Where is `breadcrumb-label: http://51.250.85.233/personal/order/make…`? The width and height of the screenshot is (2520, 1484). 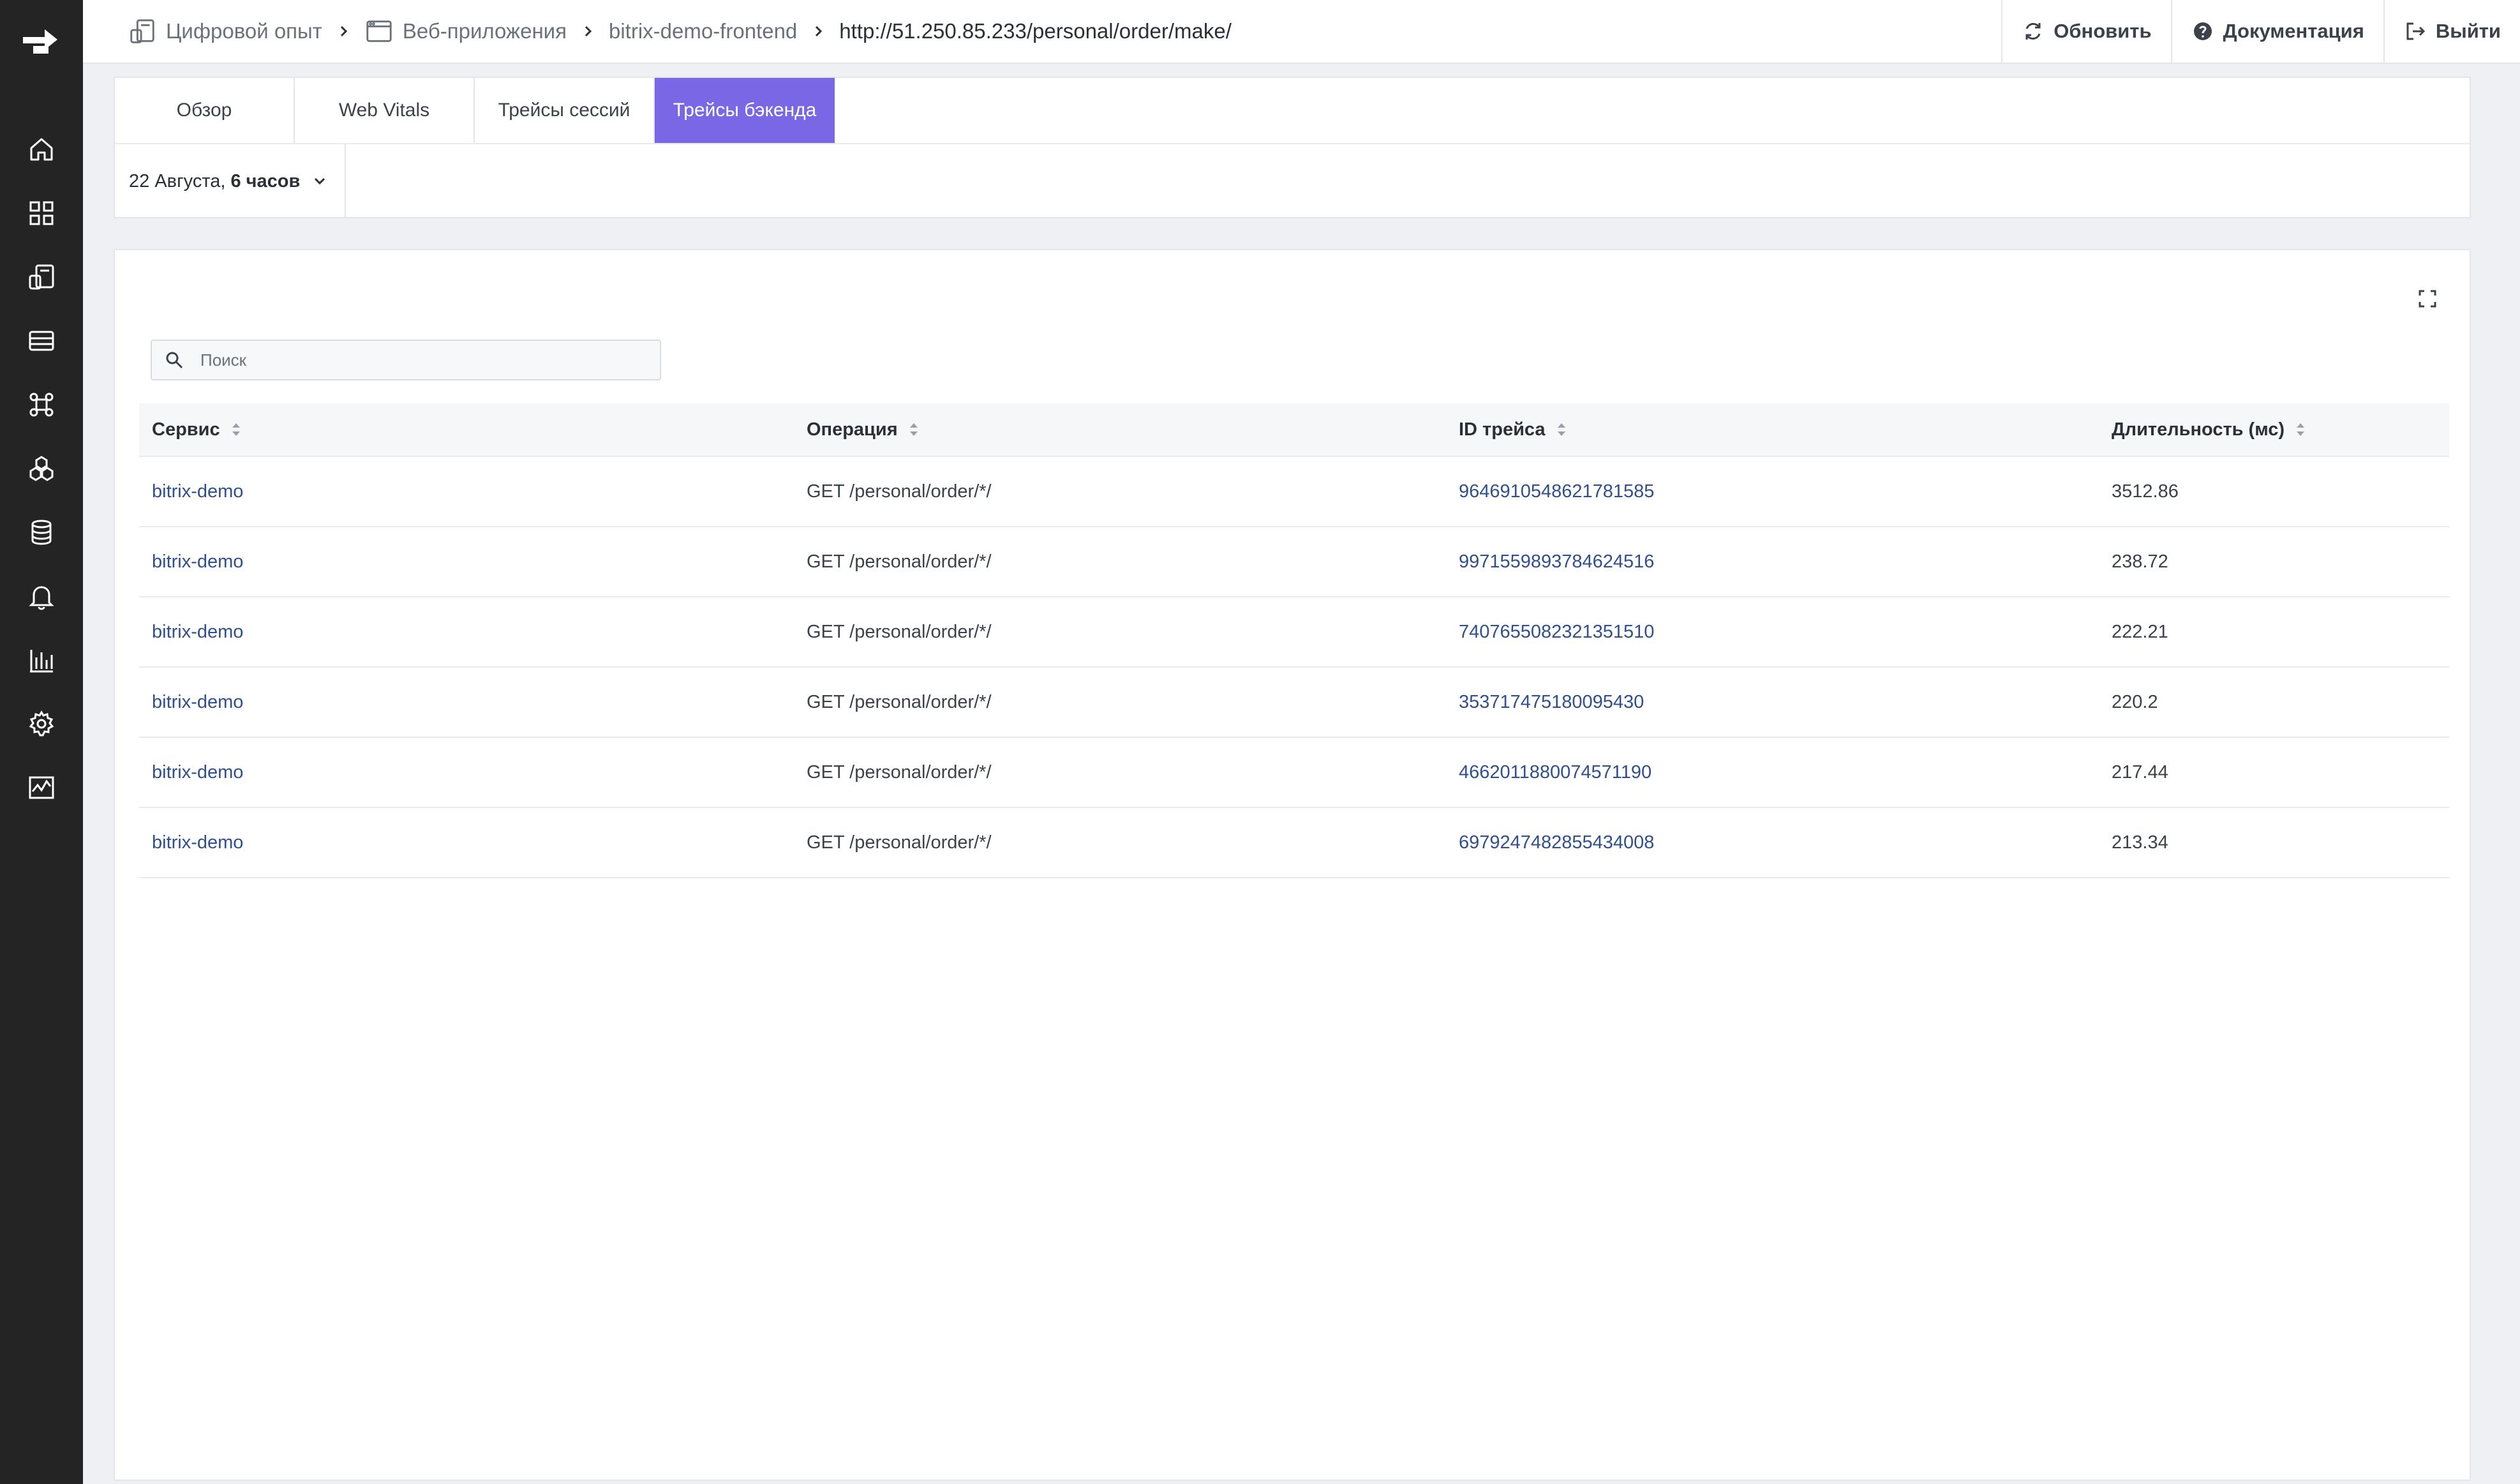 breadcrumb-label: http://51.250.85.233/personal/order/make… is located at coordinates (1035, 31).